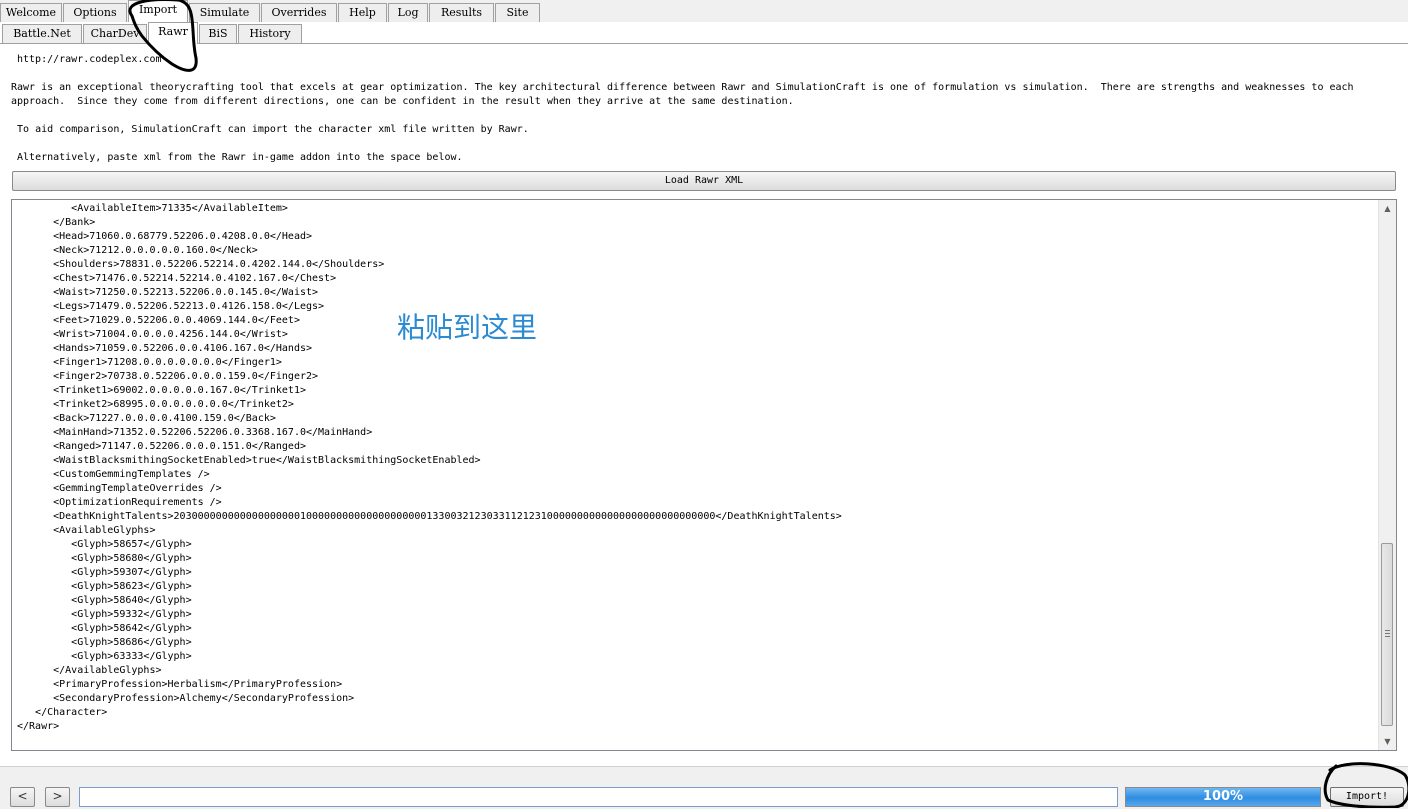  Describe the element at coordinates (408, 12) in the screenshot. I see `tab-log: Log` at that location.